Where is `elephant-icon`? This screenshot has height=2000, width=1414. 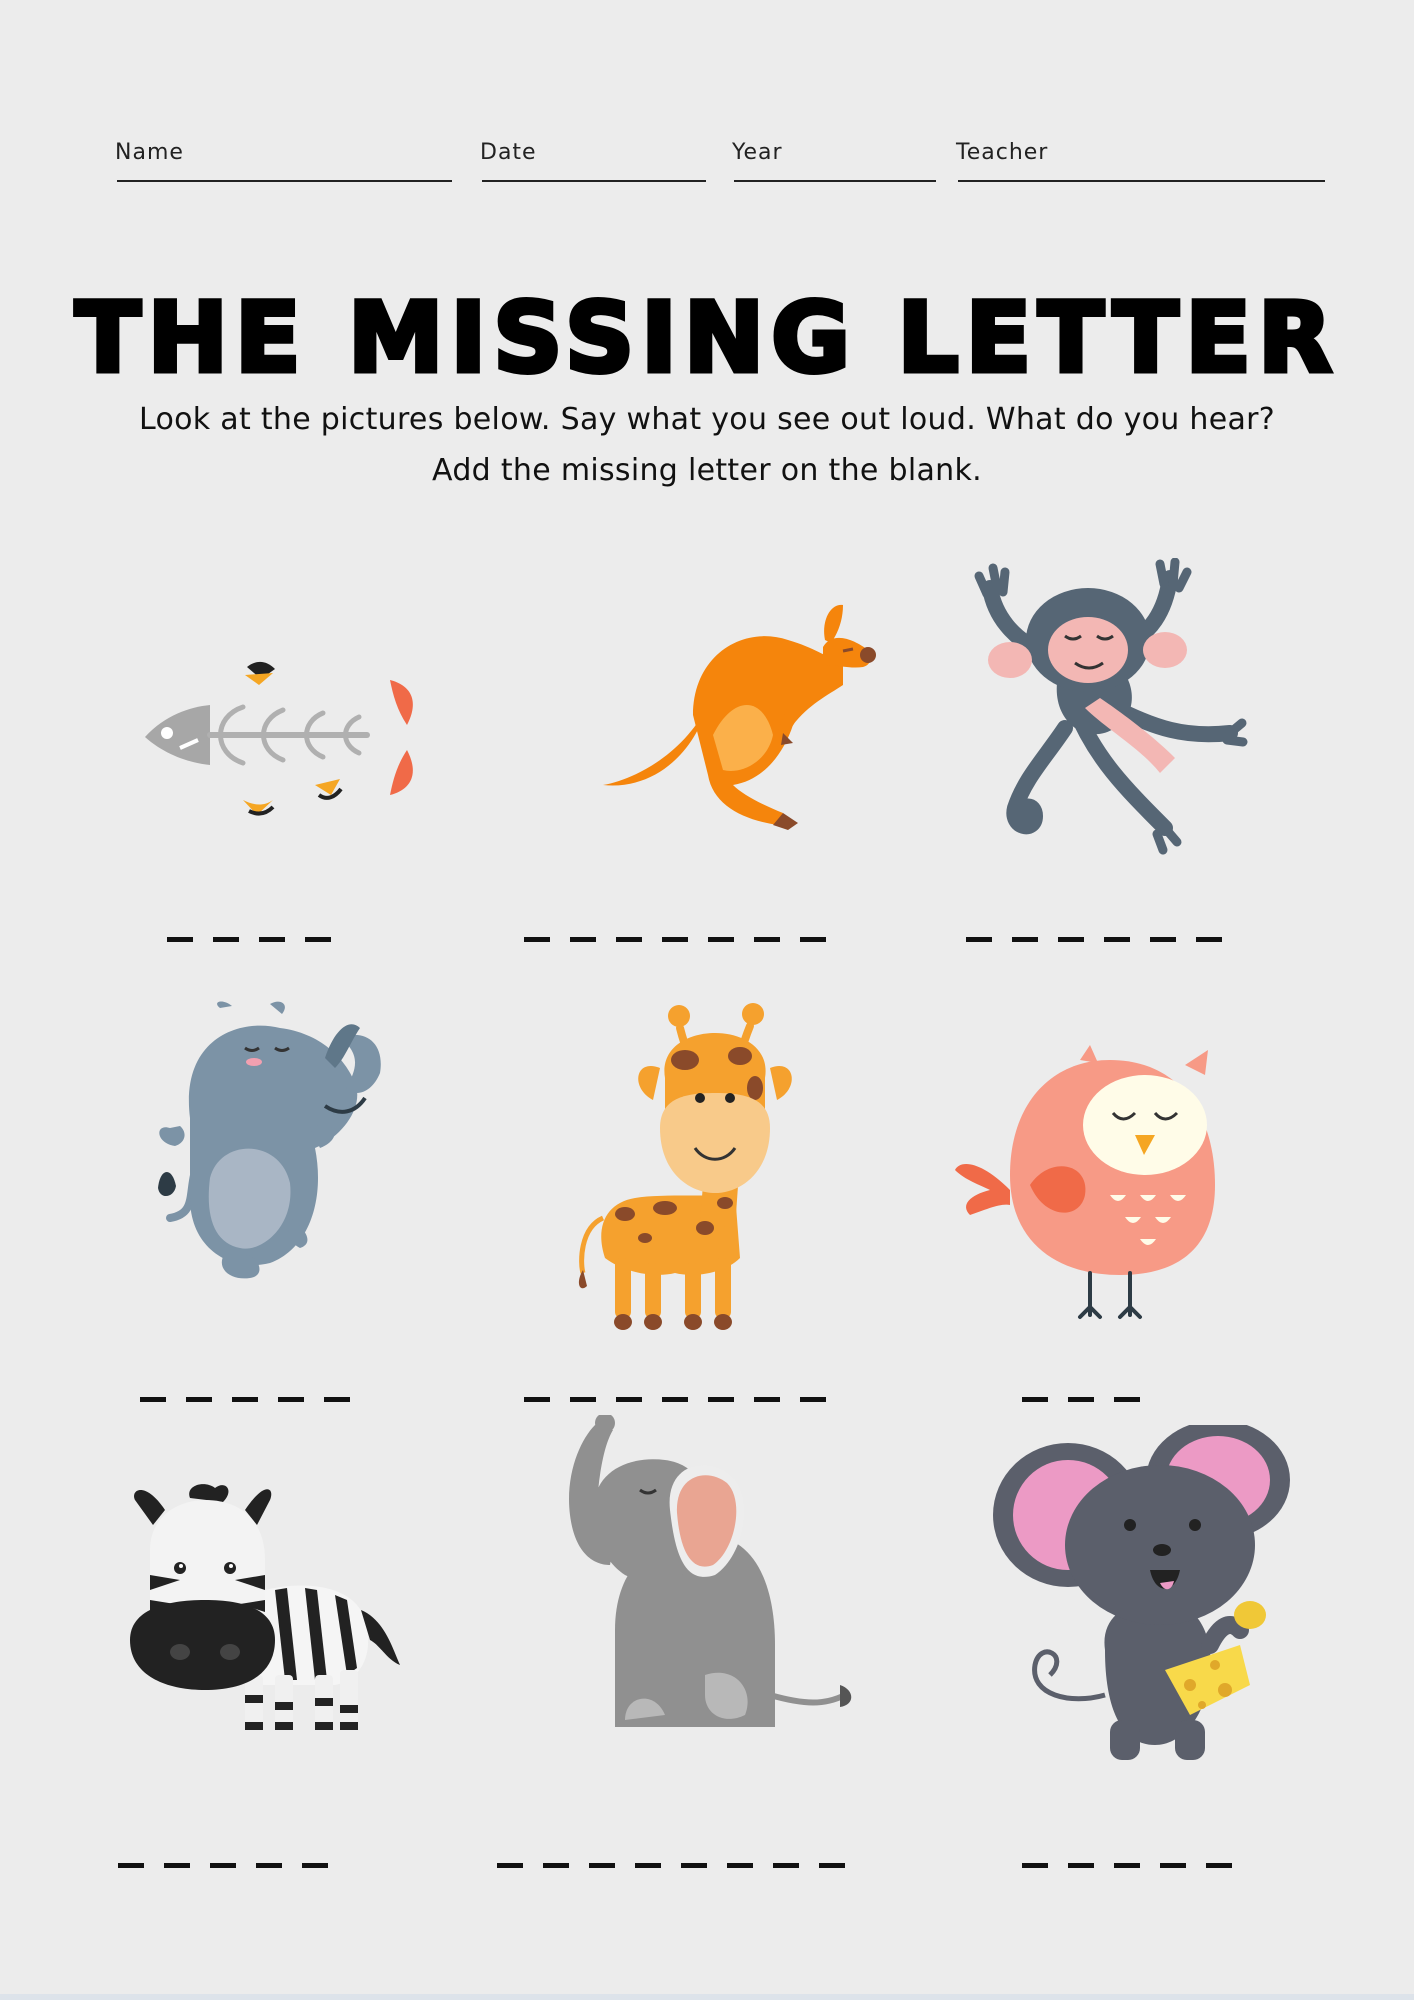
elephant-icon is located at coordinates (710, 1571).